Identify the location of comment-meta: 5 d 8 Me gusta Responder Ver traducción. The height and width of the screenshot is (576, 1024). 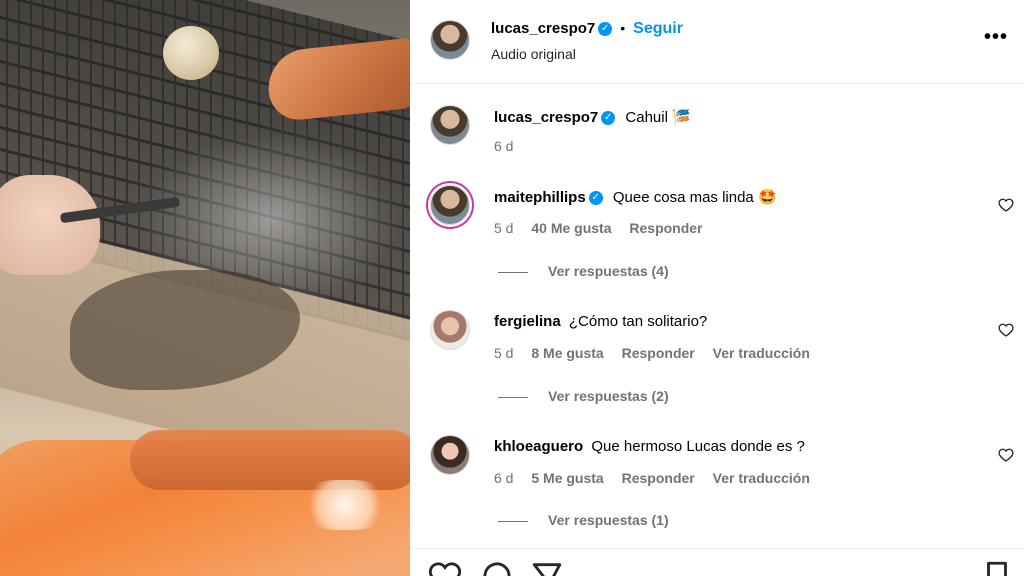
(659, 353).